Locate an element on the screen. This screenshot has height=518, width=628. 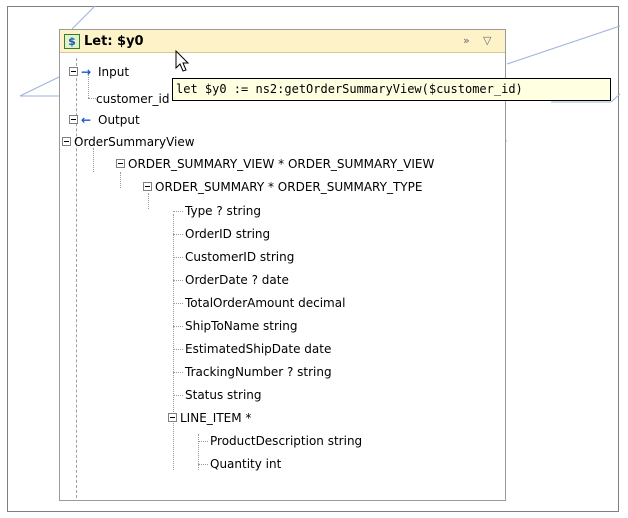
node-title: Let: $y0 is located at coordinates (114, 41).